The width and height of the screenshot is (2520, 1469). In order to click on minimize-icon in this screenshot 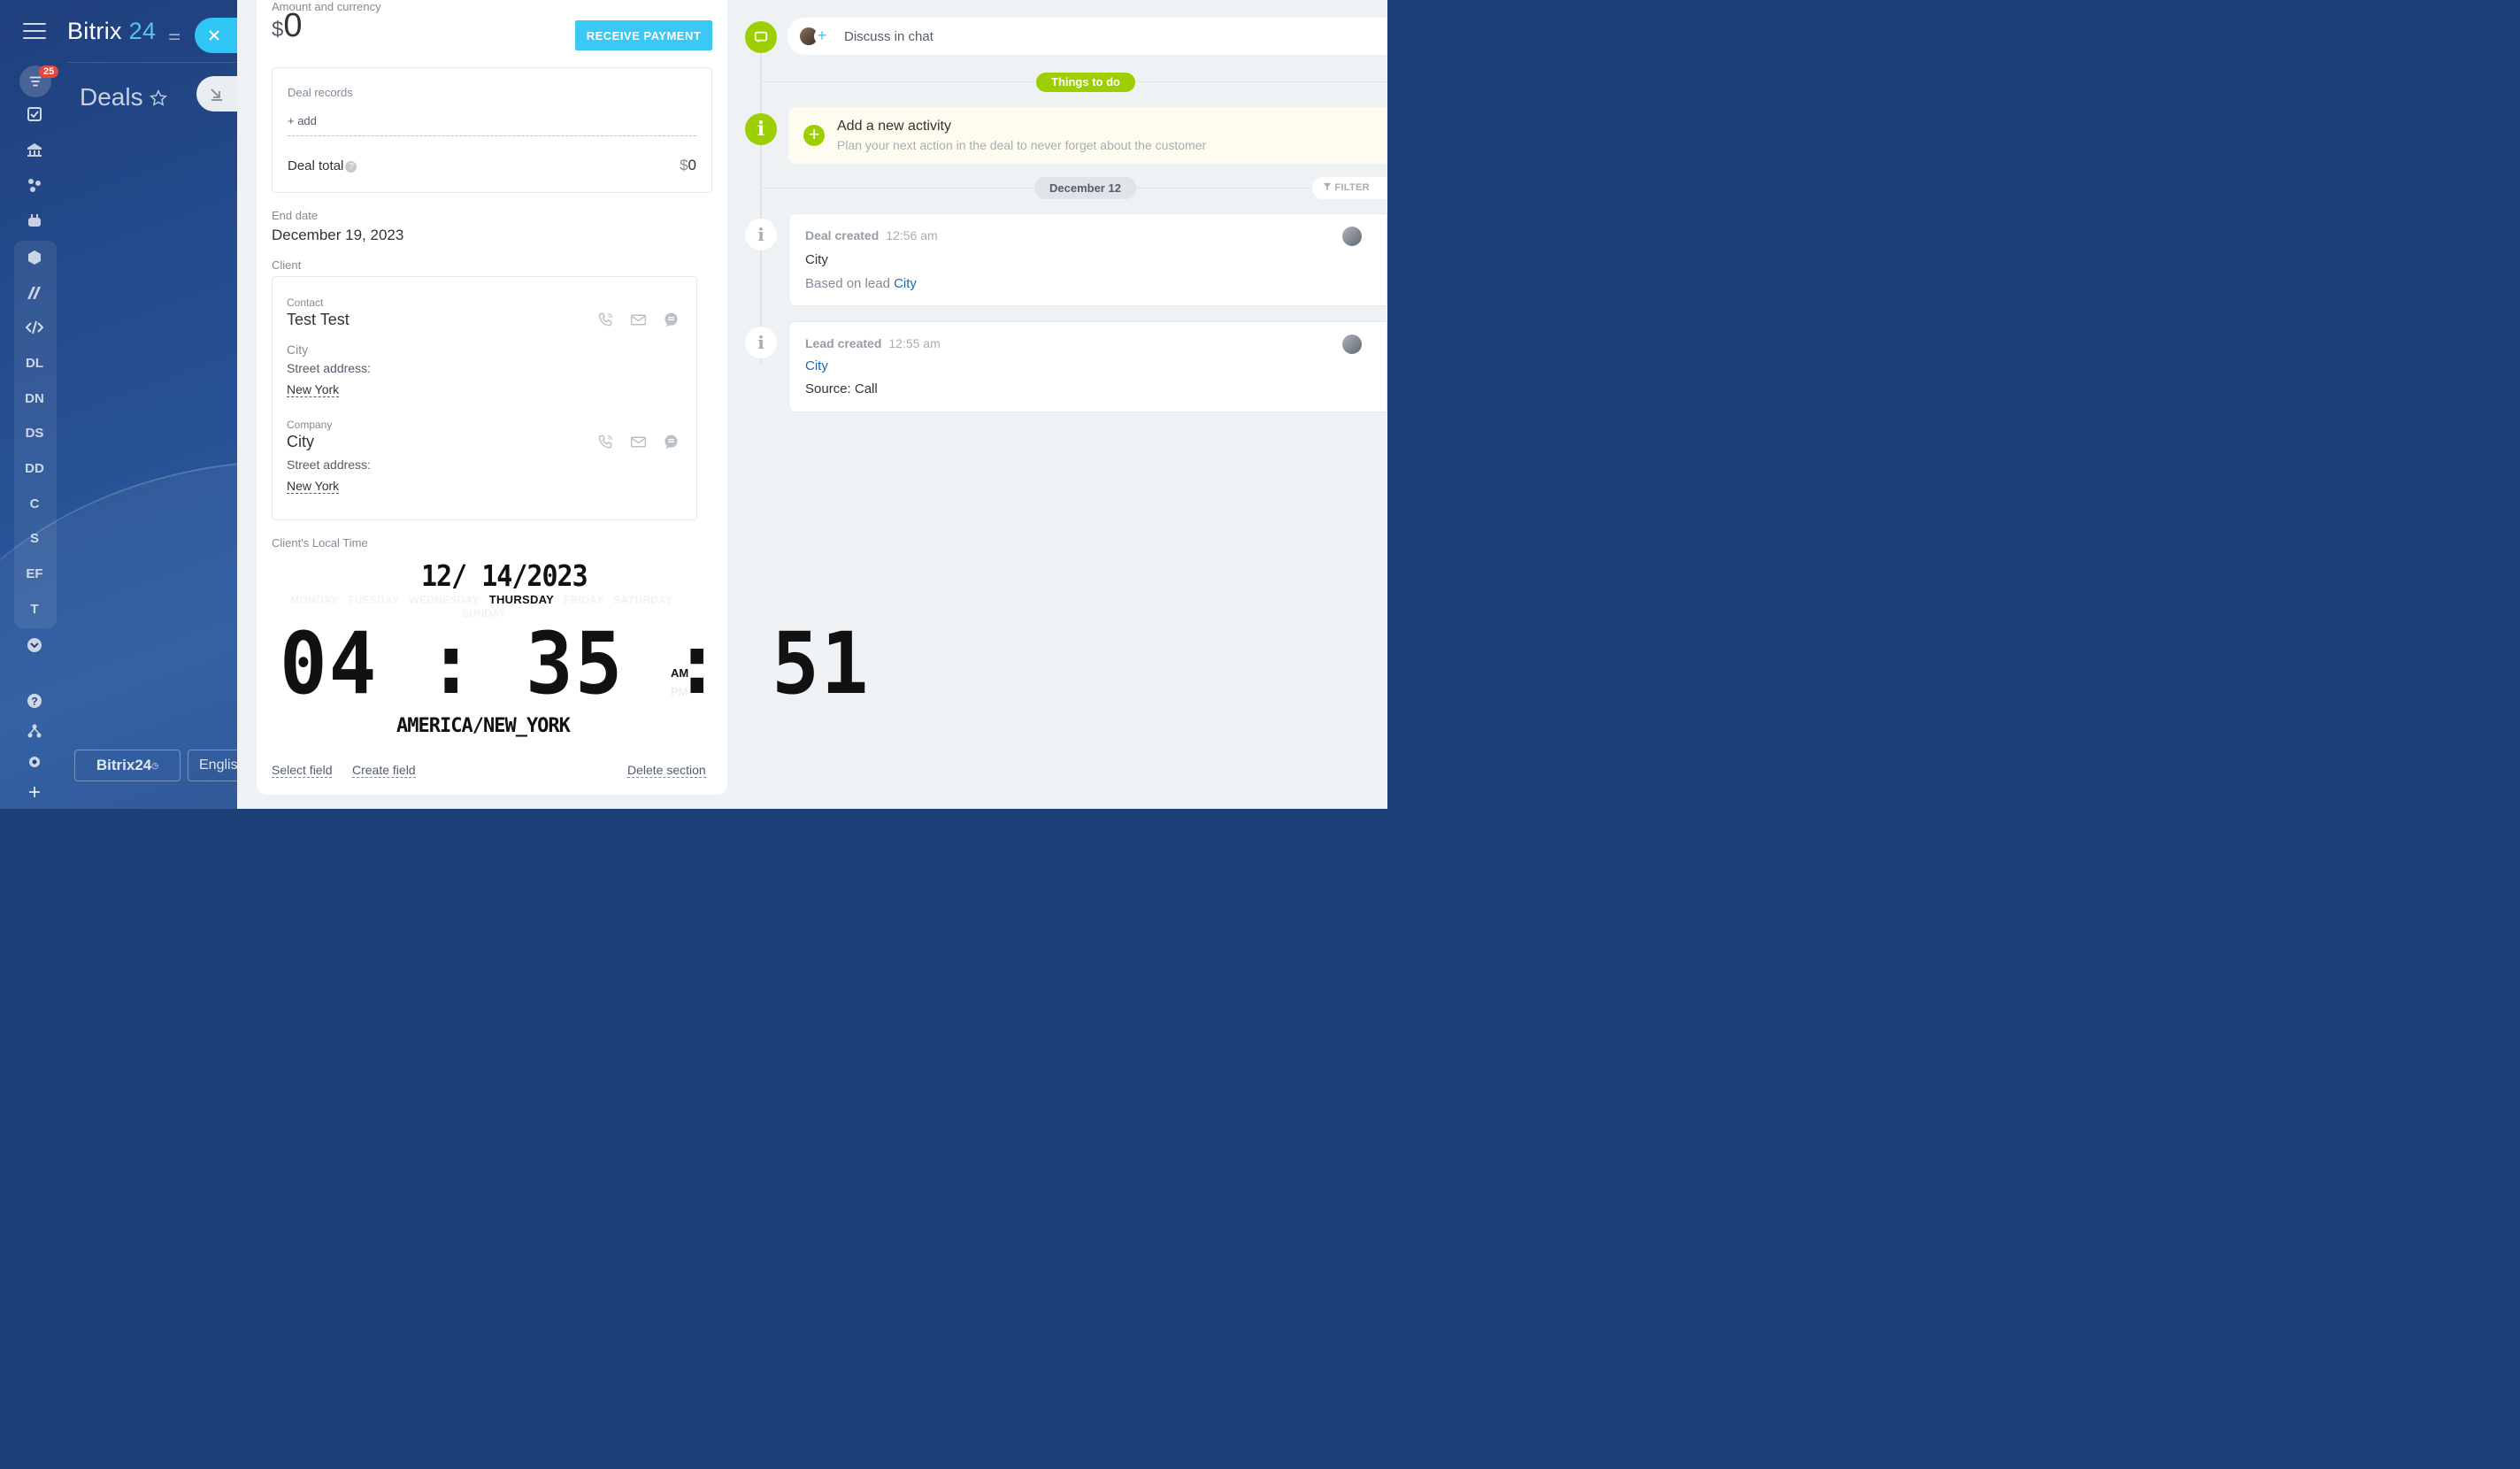, I will do `click(216, 94)`.